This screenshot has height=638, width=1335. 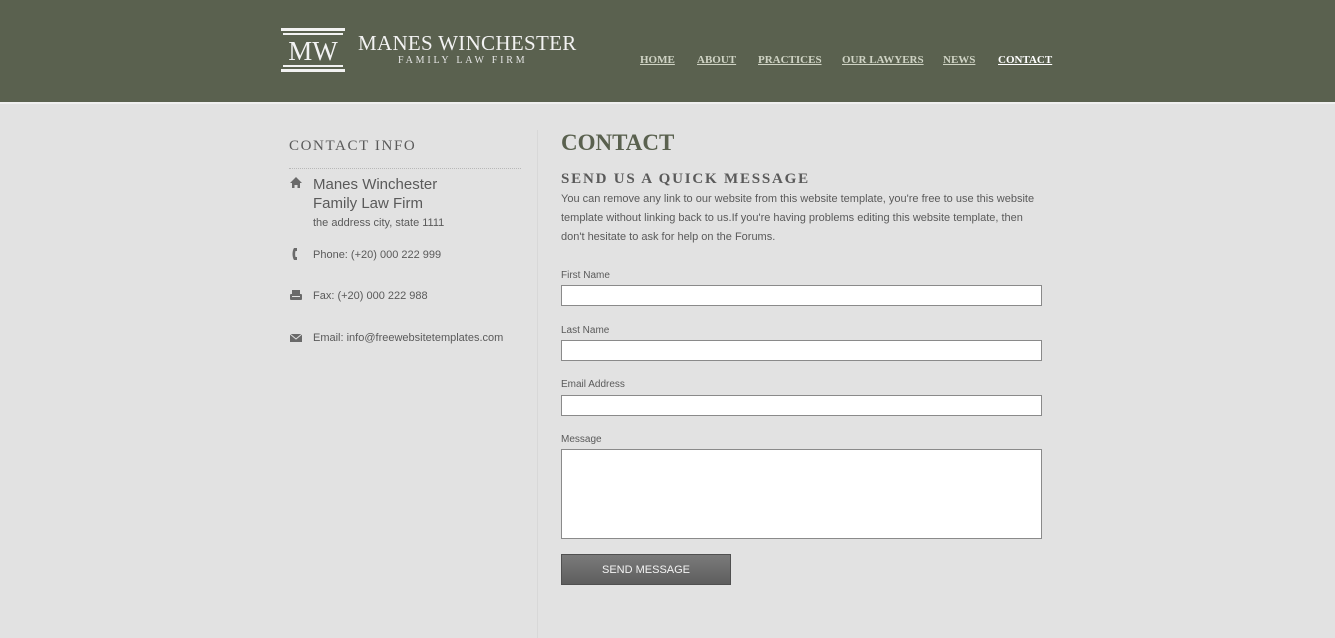 What do you see at coordinates (585, 275) in the screenshot?
I see `first-name-label: First Name` at bounding box center [585, 275].